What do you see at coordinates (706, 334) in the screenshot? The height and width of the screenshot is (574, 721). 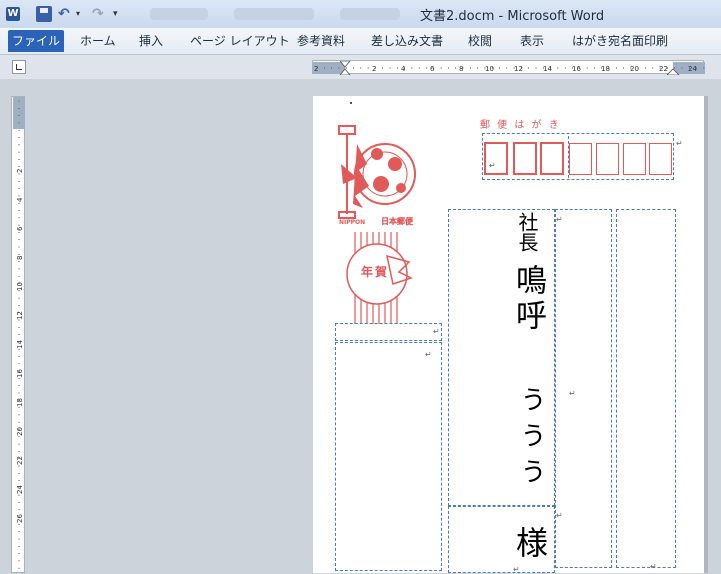 I see `page-shadow` at bounding box center [706, 334].